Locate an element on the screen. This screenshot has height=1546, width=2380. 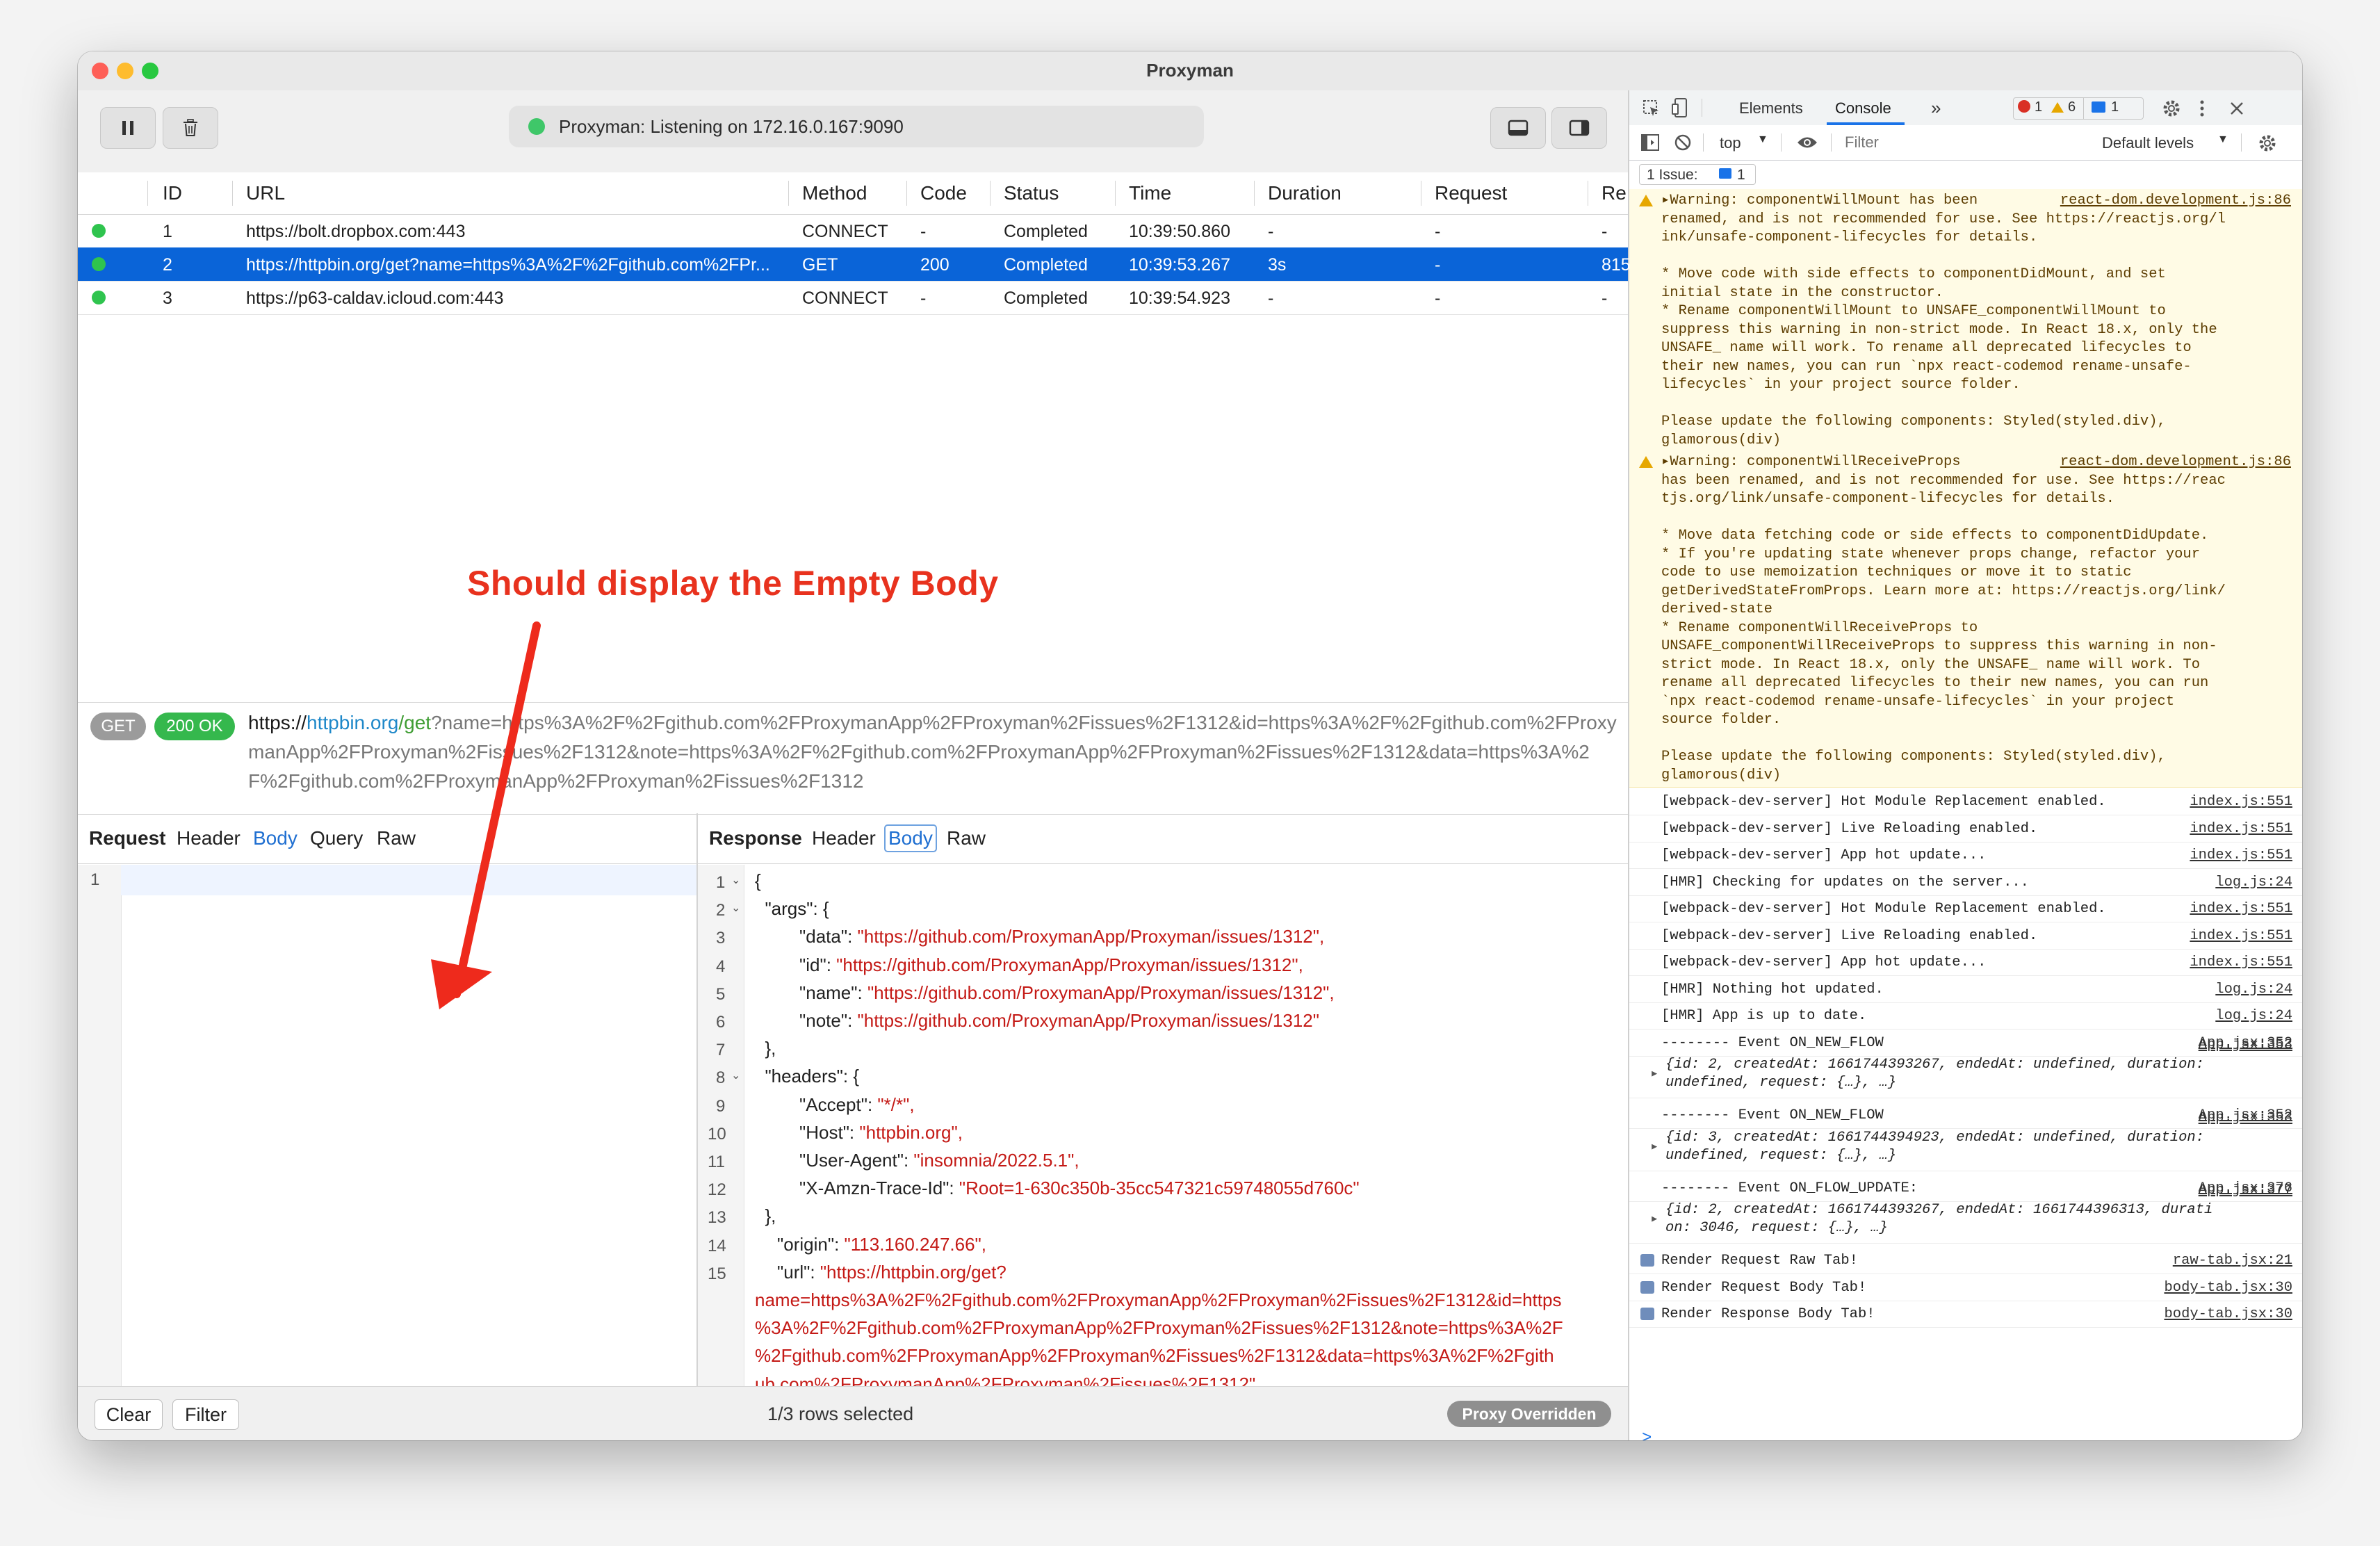
context-dropdown-icon: ▼ is located at coordinates (1762, 139).